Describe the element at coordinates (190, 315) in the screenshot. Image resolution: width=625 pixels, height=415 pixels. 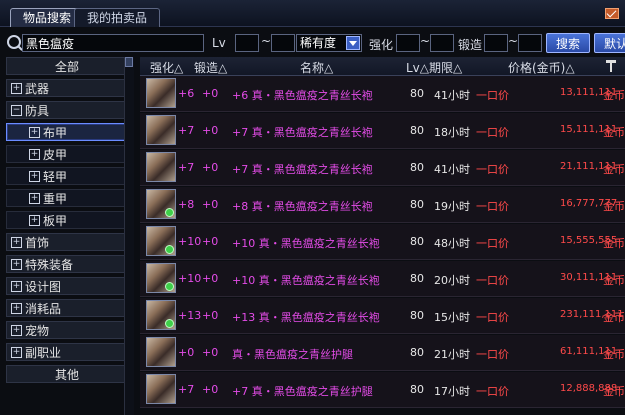
I see `cell-qianghua: +13` at that location.